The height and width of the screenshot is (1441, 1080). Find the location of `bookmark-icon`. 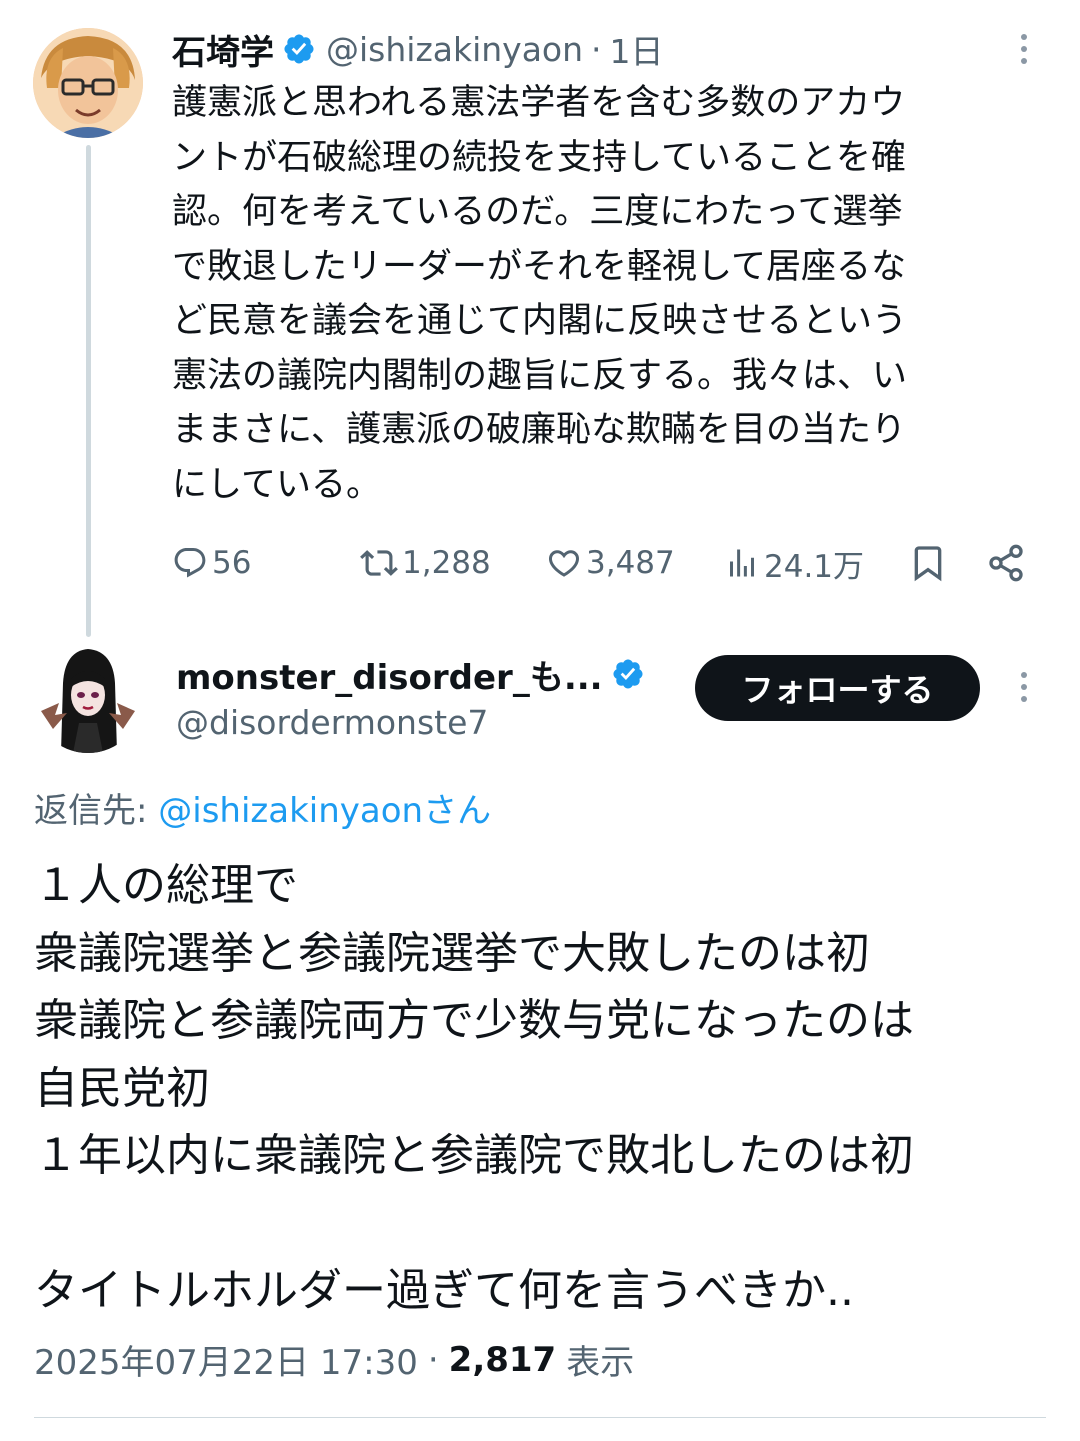

bookmark-icon is located at coordinates (928, 564).